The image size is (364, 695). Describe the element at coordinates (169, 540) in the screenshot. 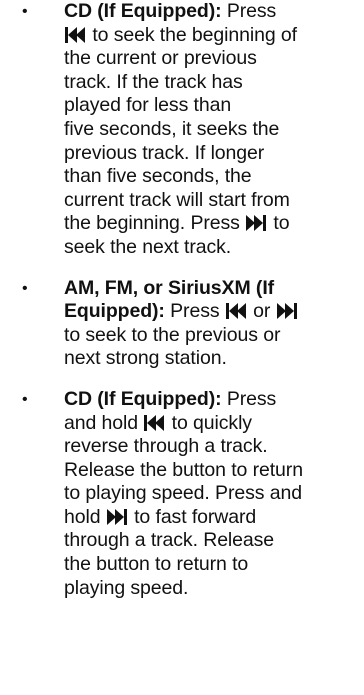

I see `text-line: through a track. Release` at that location.